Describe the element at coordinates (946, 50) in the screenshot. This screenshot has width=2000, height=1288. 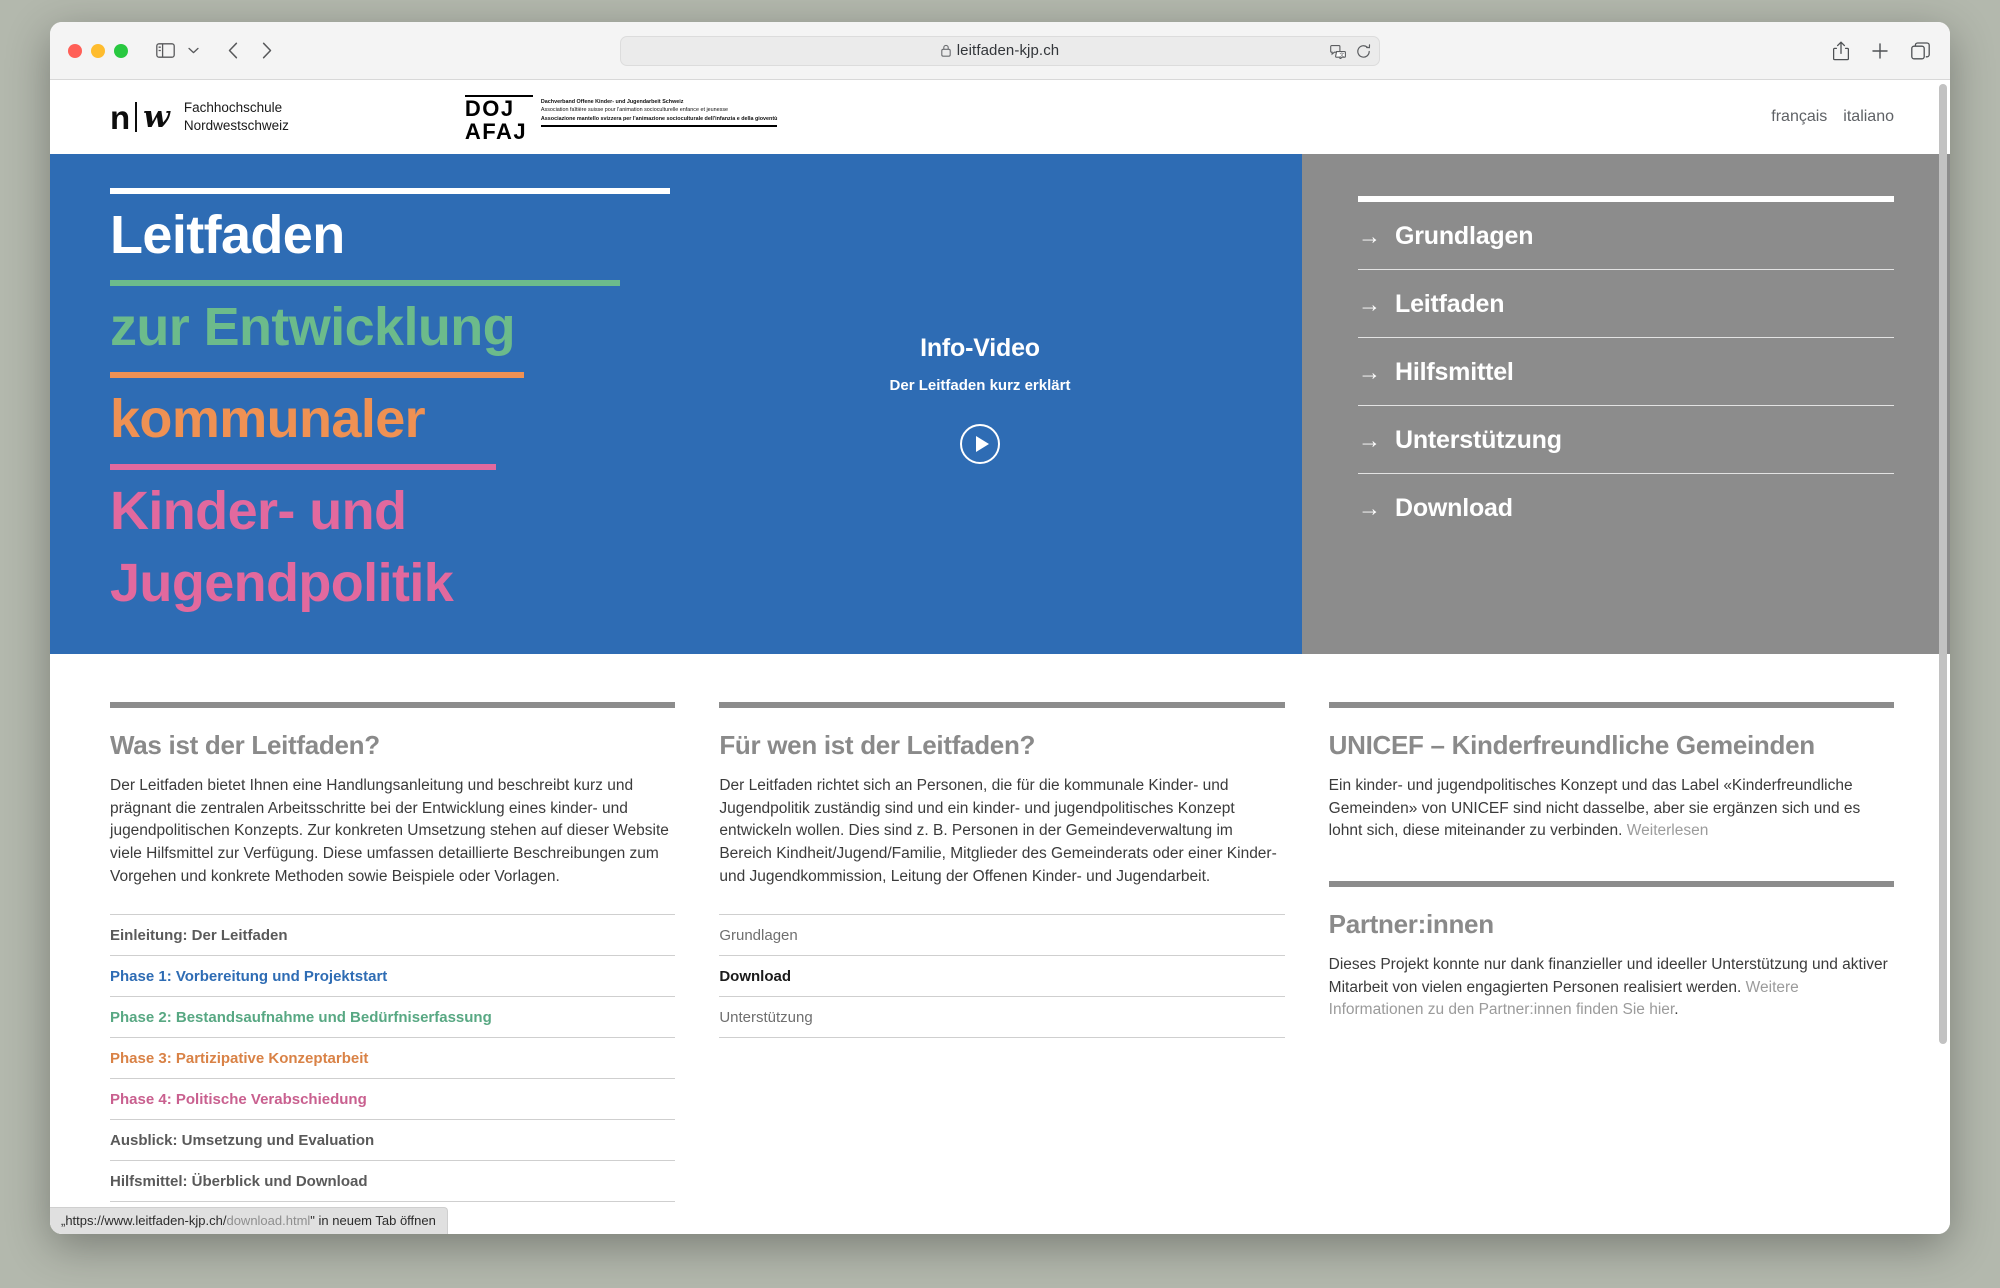
I see `lock-icon` at that location.